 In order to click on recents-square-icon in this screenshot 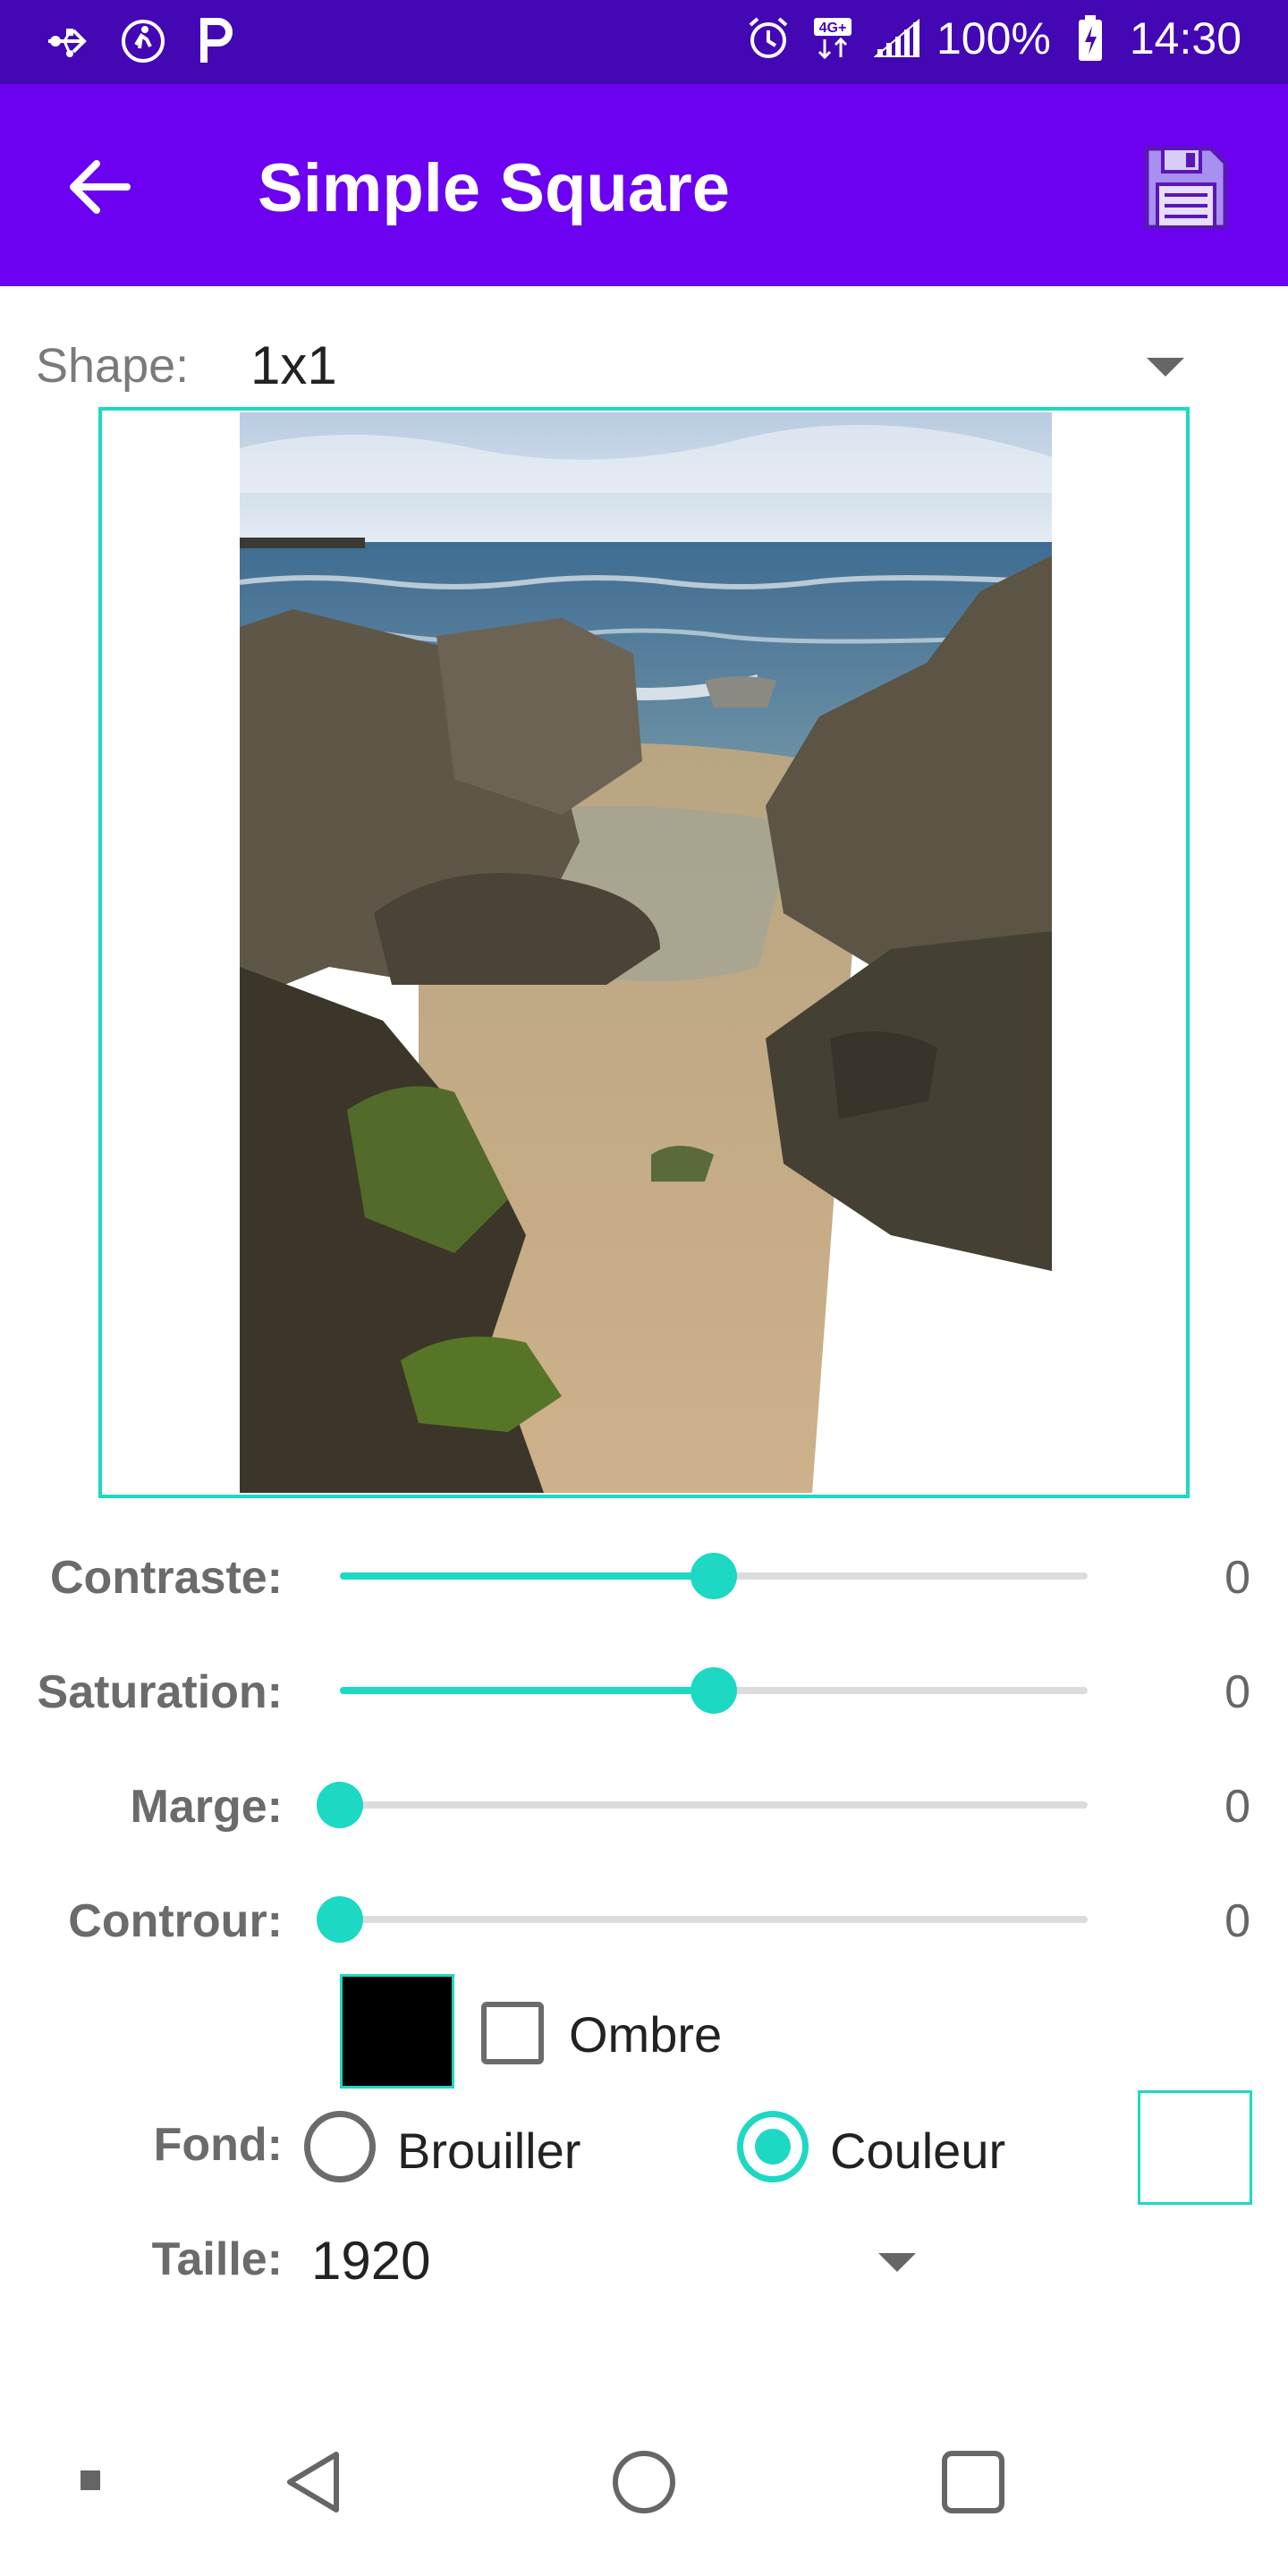, I will do `click(973, 2482)`.